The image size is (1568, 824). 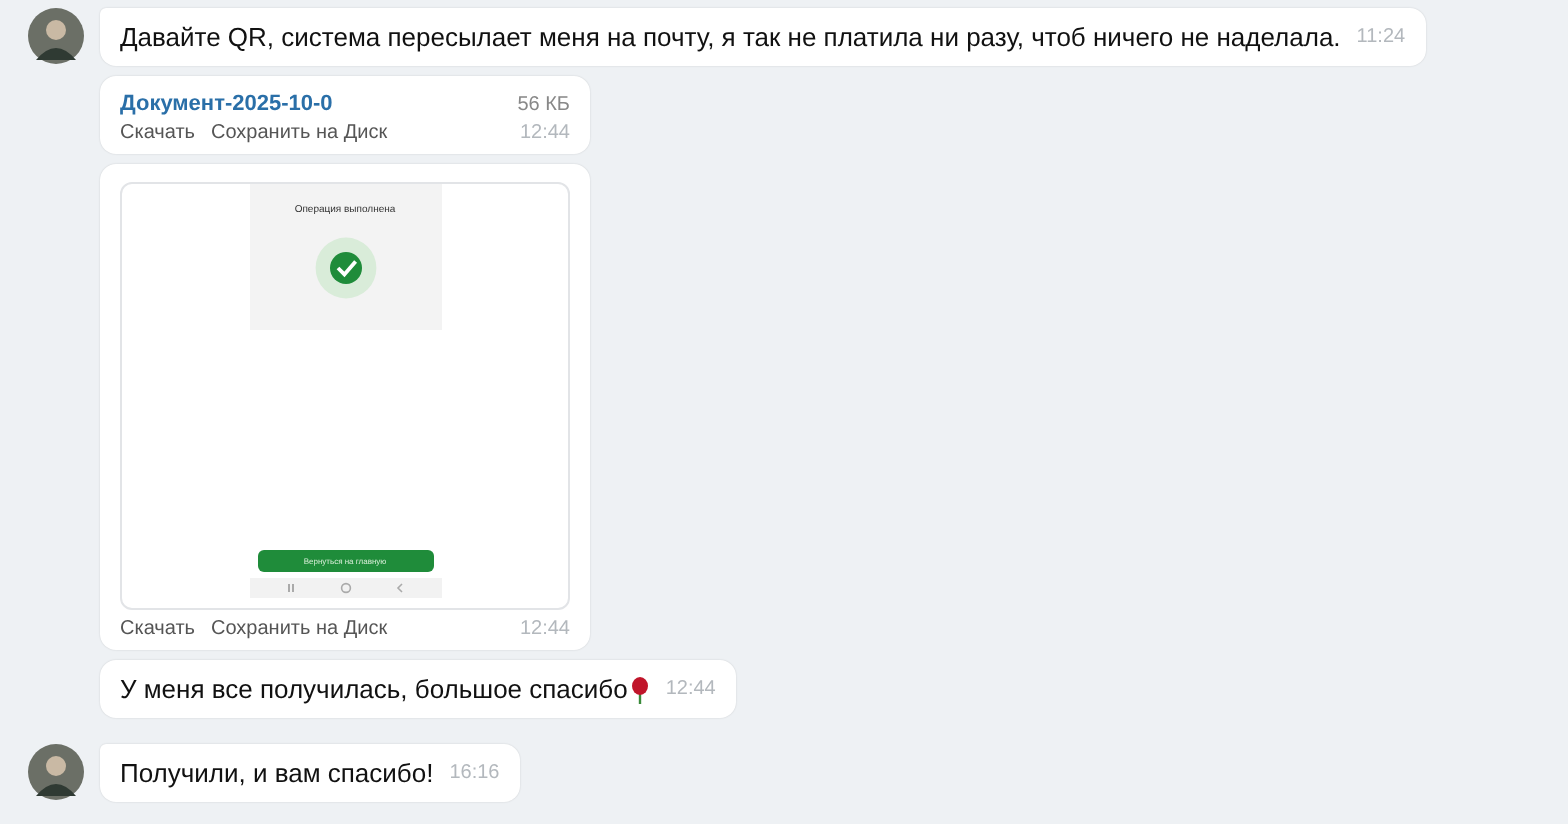 What do you see at coordinates (1381, 37) in the screenshot?
I see `message-time: 11:24` at bounding box center [1381, 37].